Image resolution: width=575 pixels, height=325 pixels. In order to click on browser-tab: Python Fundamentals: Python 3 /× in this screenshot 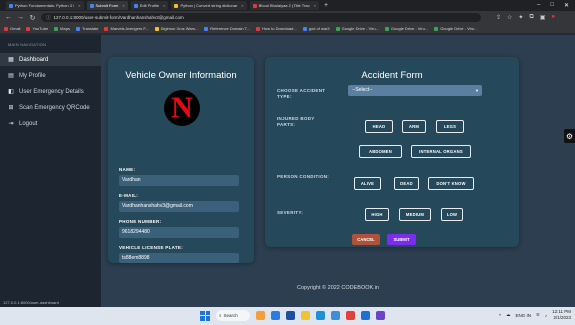, I will do `click(45, 5)`.